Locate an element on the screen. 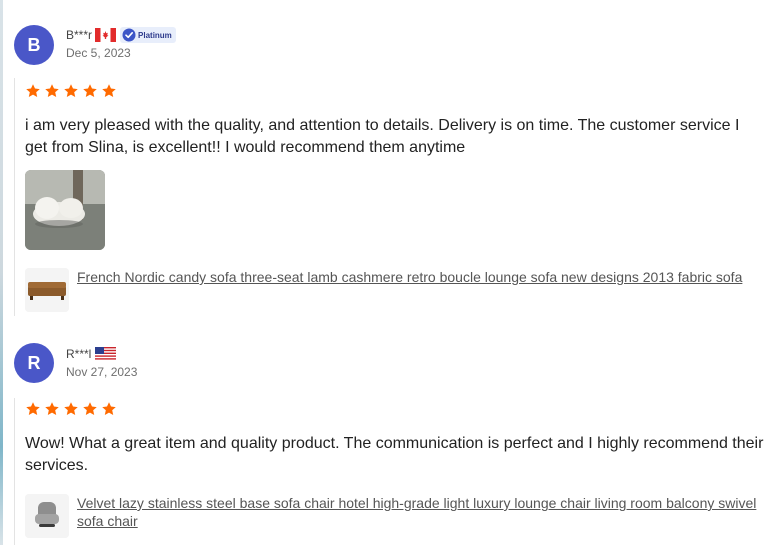 The image size is (780, 545). canada-flag-icon is located at coordinates (106, 35).